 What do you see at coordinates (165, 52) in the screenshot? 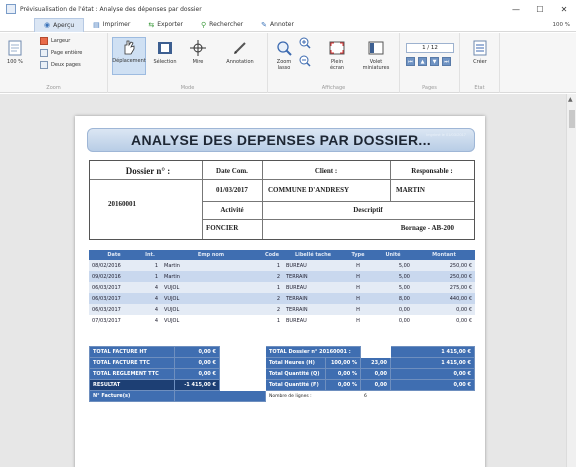
I see `selection-button: Sélection` at bounding box center [165, 52].